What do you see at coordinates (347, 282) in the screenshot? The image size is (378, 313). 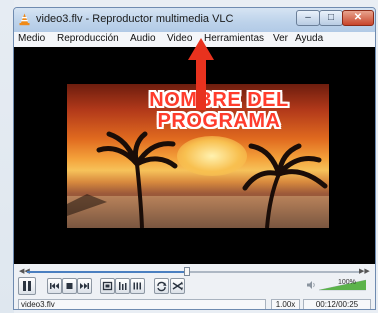 I see `volume-percentage: 100%` at bounding box center [347, 282].